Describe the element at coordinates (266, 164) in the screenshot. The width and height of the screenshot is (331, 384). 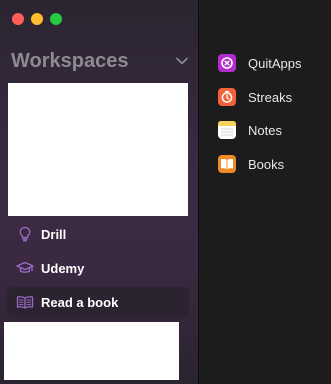
I see `app-label: Books` at that location.